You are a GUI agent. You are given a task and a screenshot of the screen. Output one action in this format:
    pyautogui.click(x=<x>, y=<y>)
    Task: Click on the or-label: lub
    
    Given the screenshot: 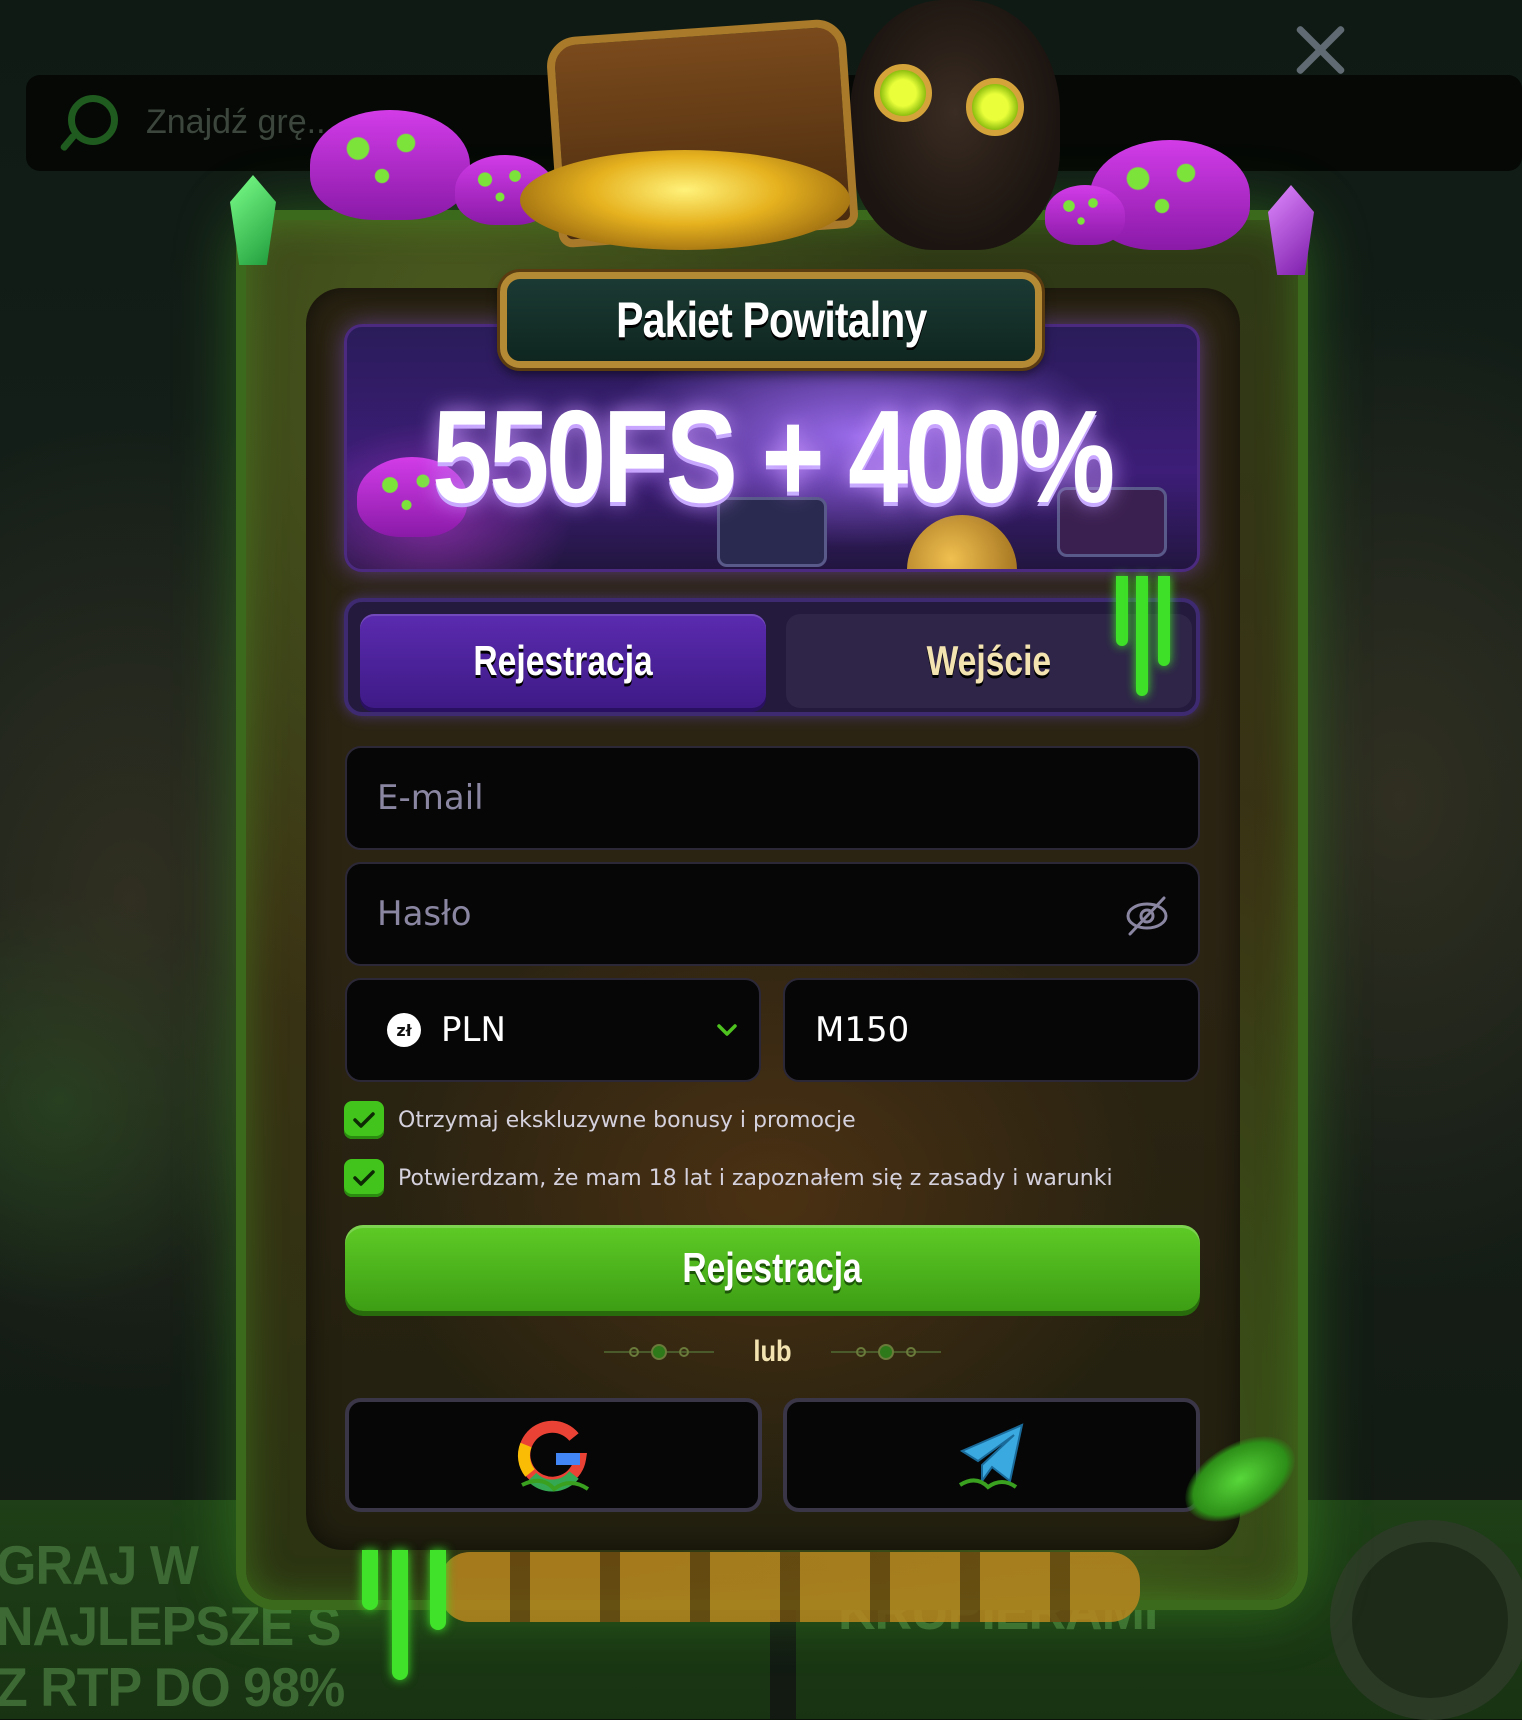 What is the action you would take?
    pyautogui.click(x=772, y=1352)
    